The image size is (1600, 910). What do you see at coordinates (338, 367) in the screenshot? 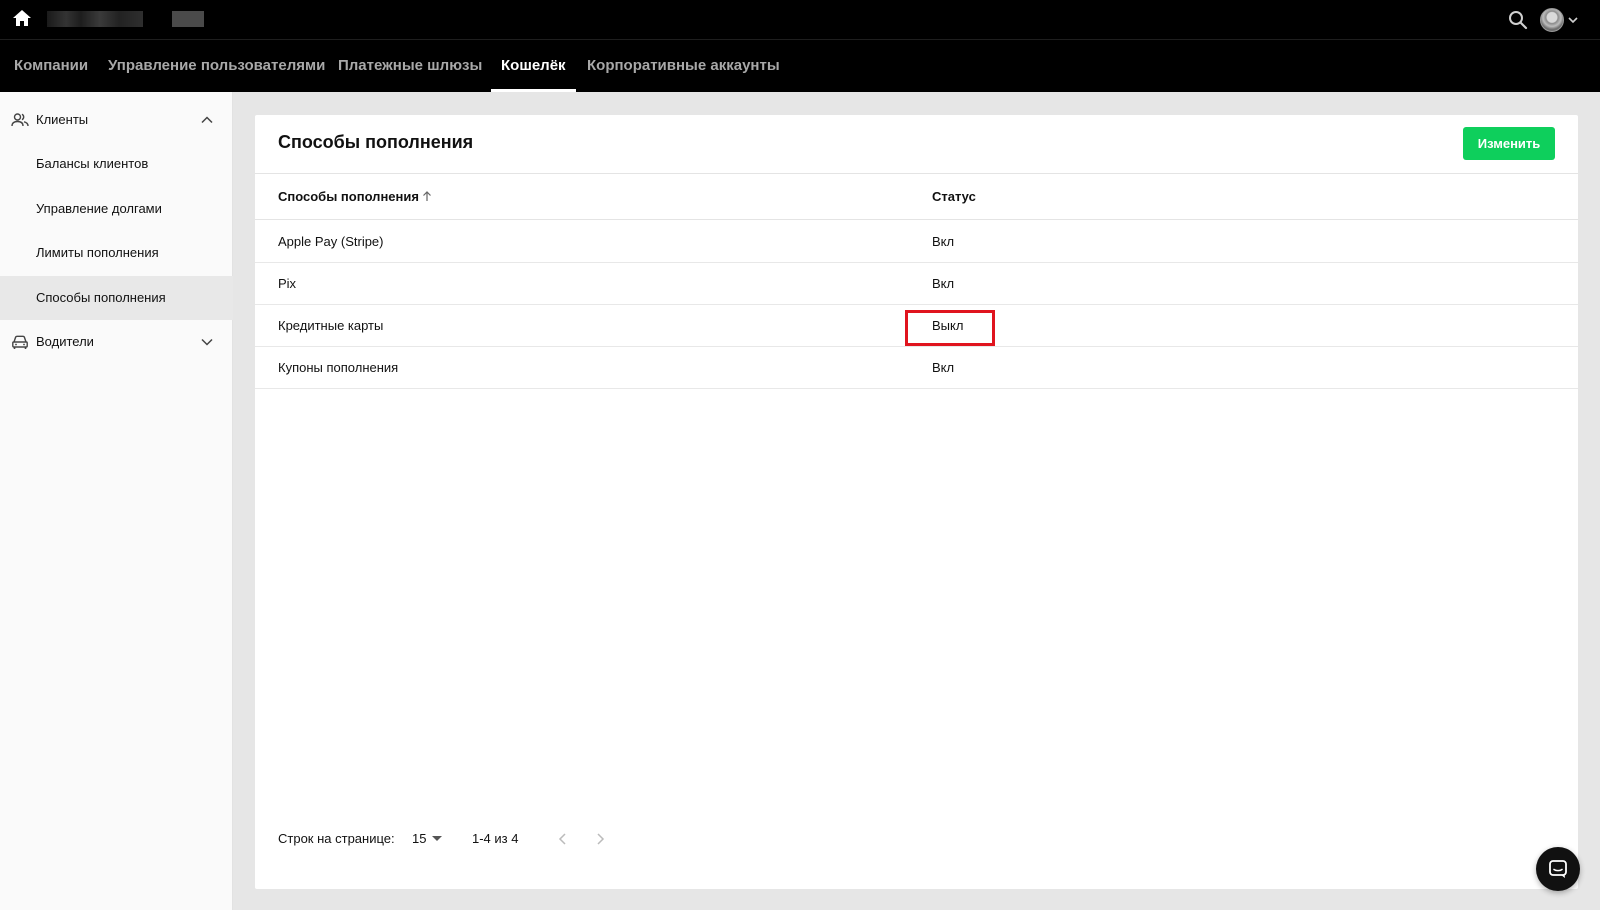
I see `cell-method: Купоны пополнения` at bounding box center [338, 367].